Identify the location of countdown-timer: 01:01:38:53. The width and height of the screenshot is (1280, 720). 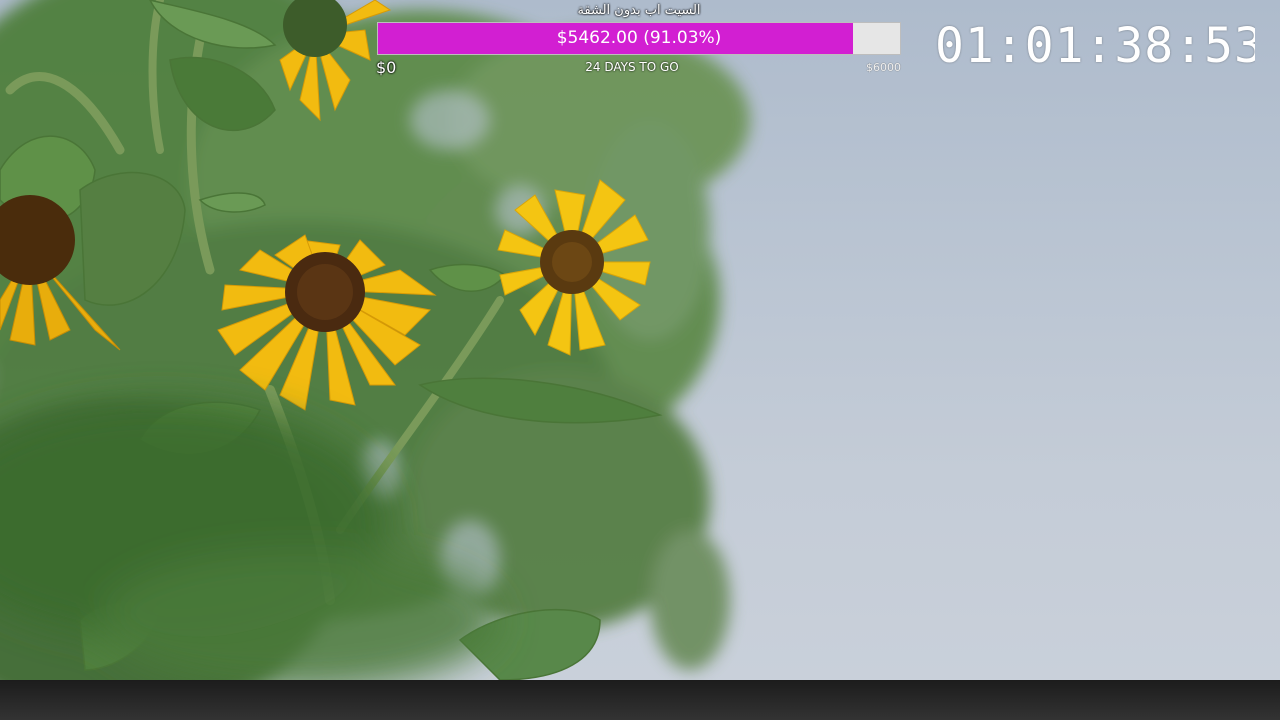
(1095, 46).